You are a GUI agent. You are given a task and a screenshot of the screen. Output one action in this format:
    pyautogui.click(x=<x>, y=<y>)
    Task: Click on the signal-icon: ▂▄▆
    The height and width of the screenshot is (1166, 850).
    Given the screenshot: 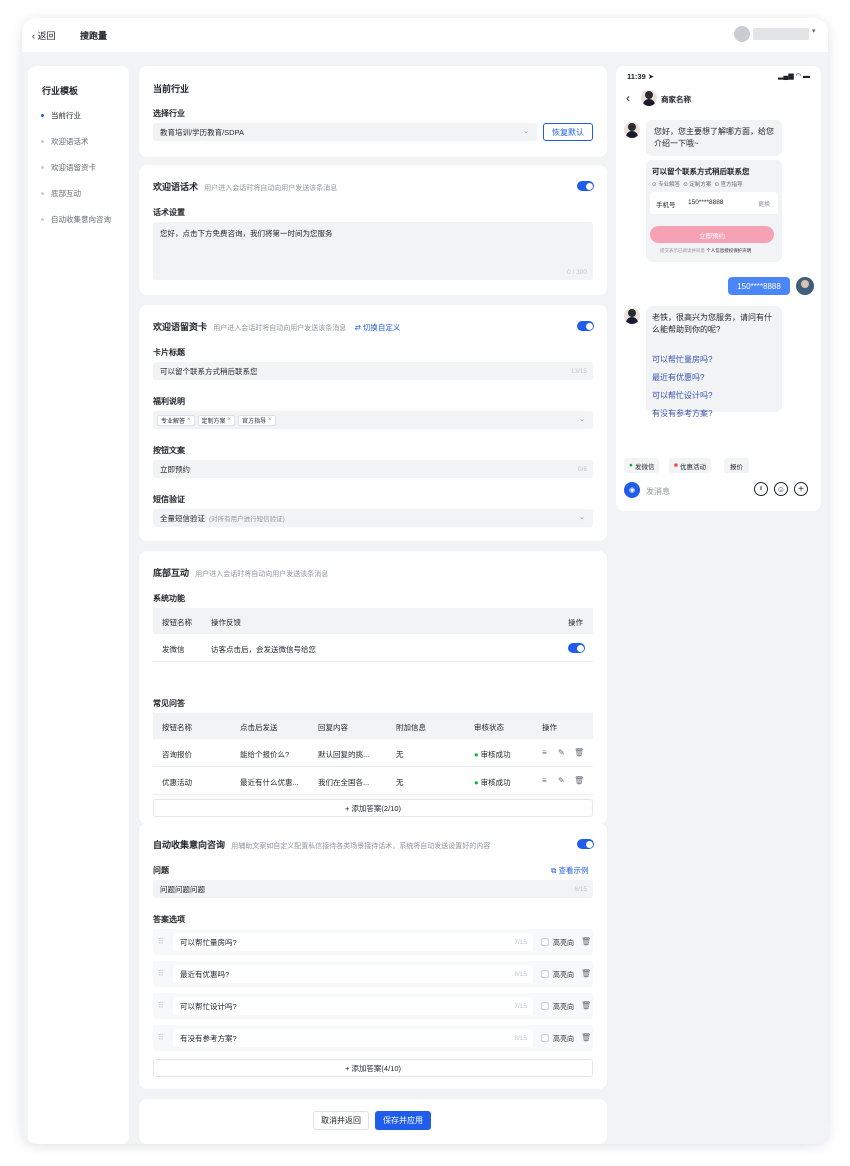 What is the action you would take?
    pyautogui.click(x=786, y=76)
    